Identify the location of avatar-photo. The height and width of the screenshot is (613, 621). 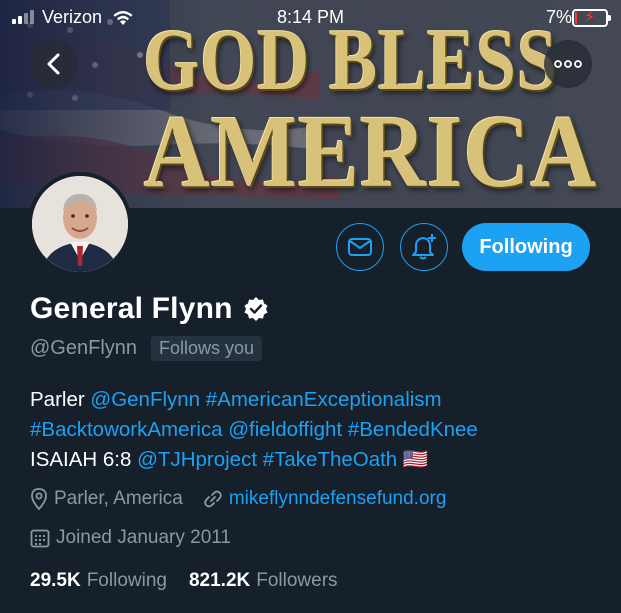
(80, 224).